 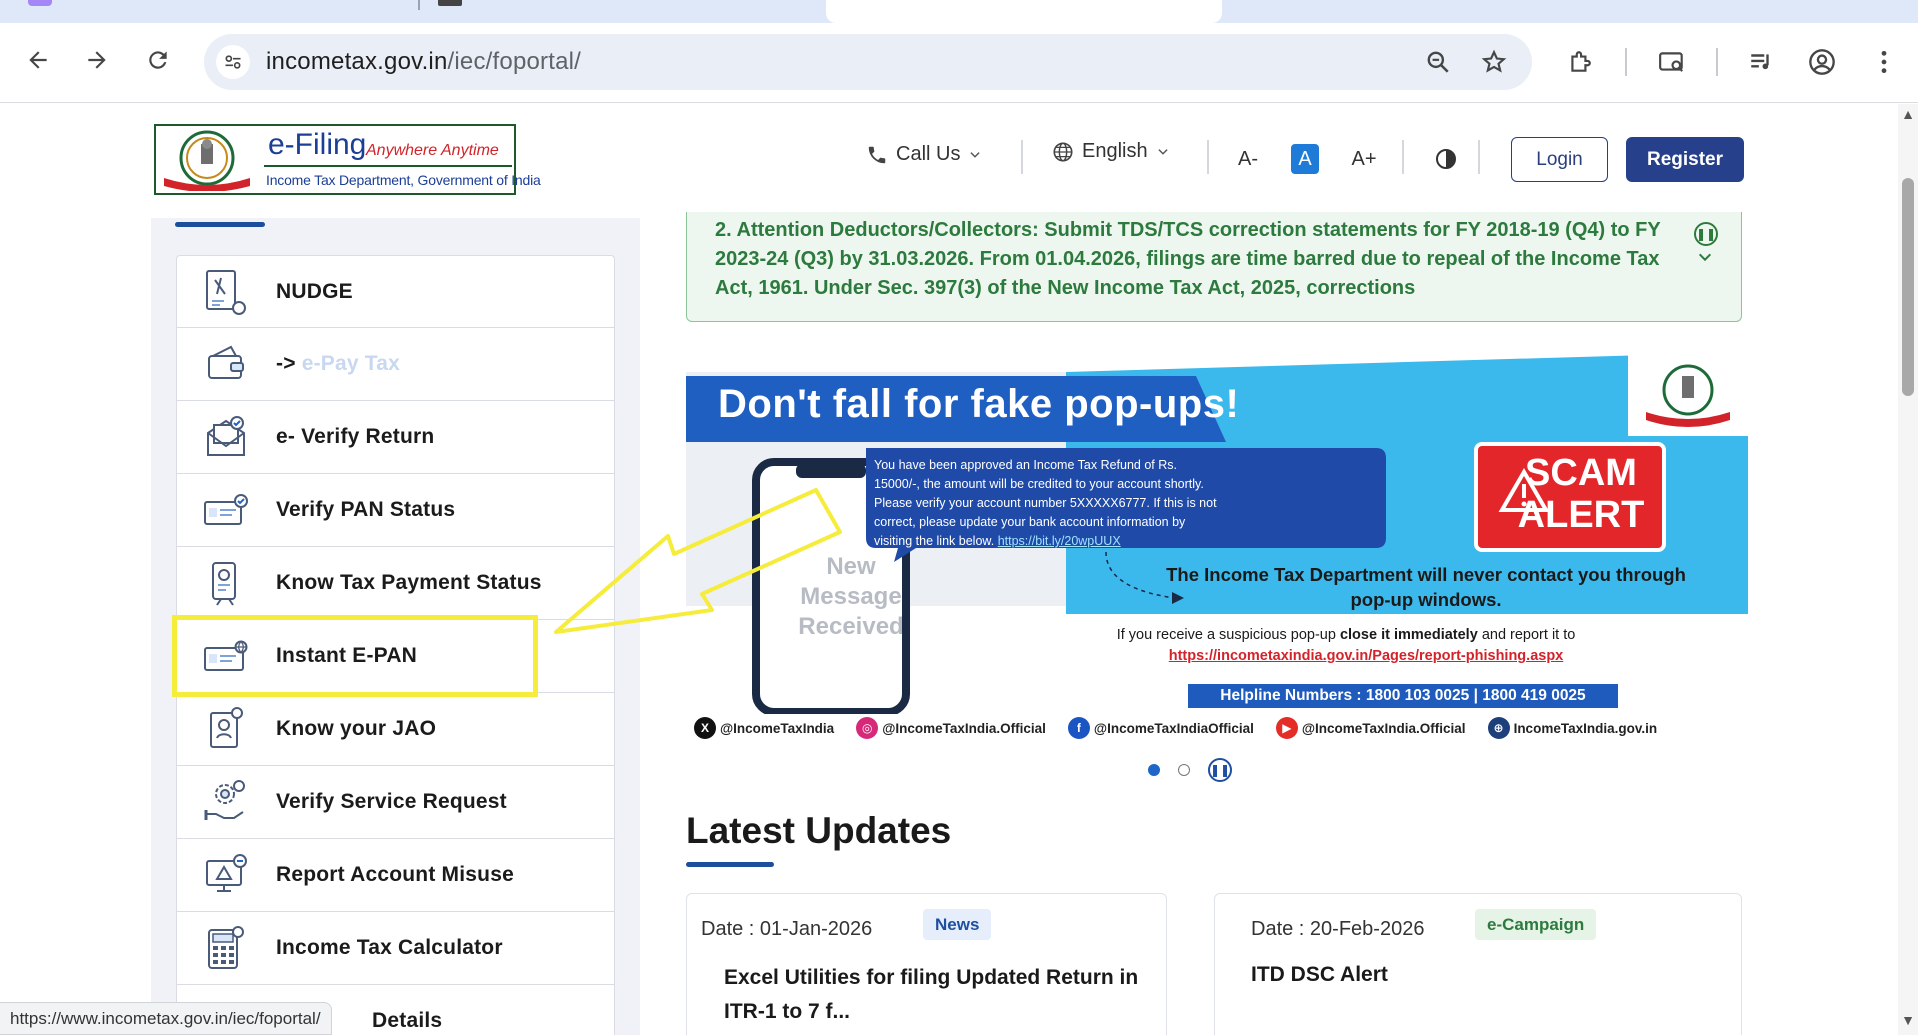 I want to click on quick-link-label: Report Account Misuse, so click(x=395, y=874).